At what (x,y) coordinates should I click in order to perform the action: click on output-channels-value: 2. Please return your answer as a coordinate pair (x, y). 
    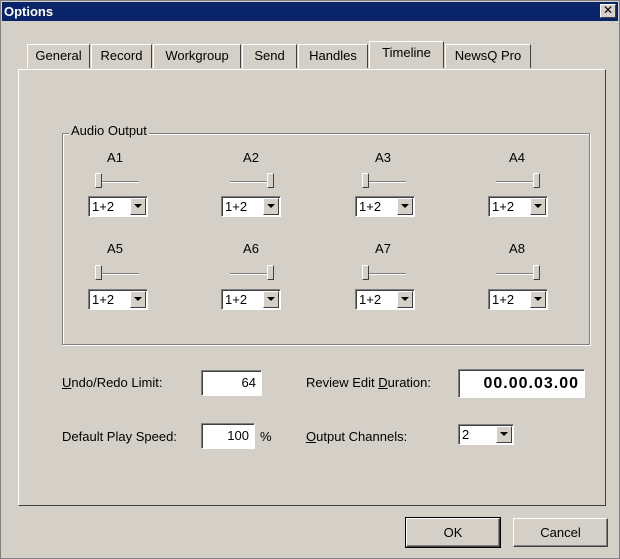
    Looking at the image, I should click on (466, 434).